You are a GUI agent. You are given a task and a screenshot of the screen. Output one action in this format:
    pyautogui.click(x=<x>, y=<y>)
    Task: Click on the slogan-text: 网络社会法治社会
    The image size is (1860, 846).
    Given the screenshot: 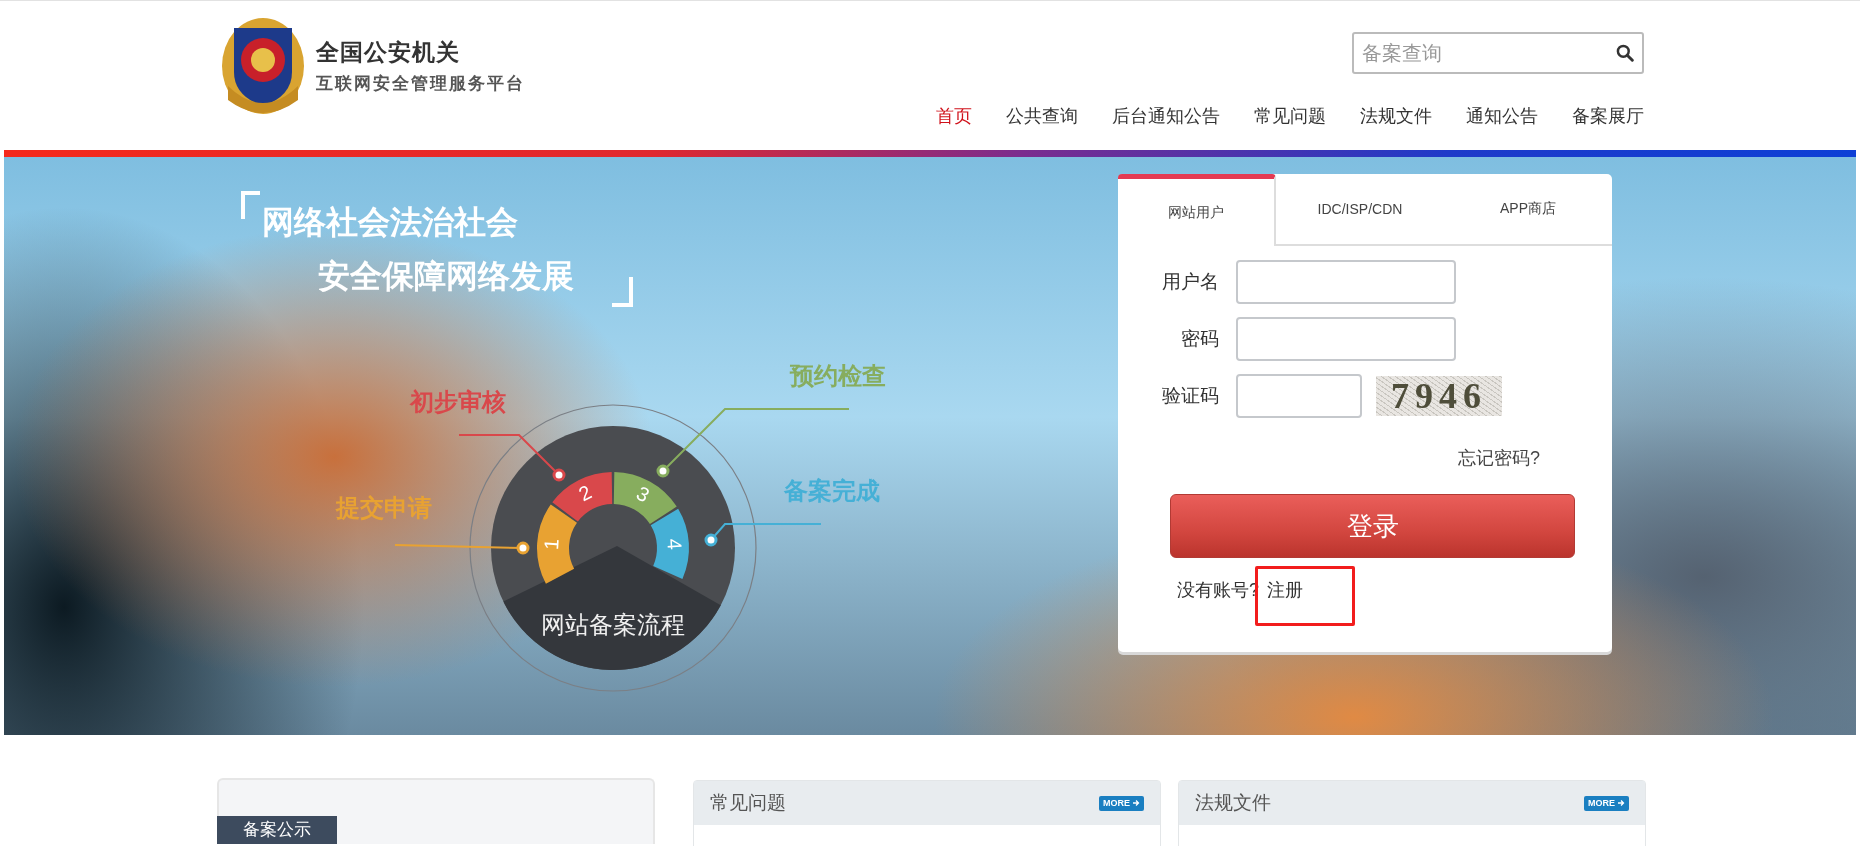 What is the action you would take?
    pyautogui.click(x=390, y=222)
    